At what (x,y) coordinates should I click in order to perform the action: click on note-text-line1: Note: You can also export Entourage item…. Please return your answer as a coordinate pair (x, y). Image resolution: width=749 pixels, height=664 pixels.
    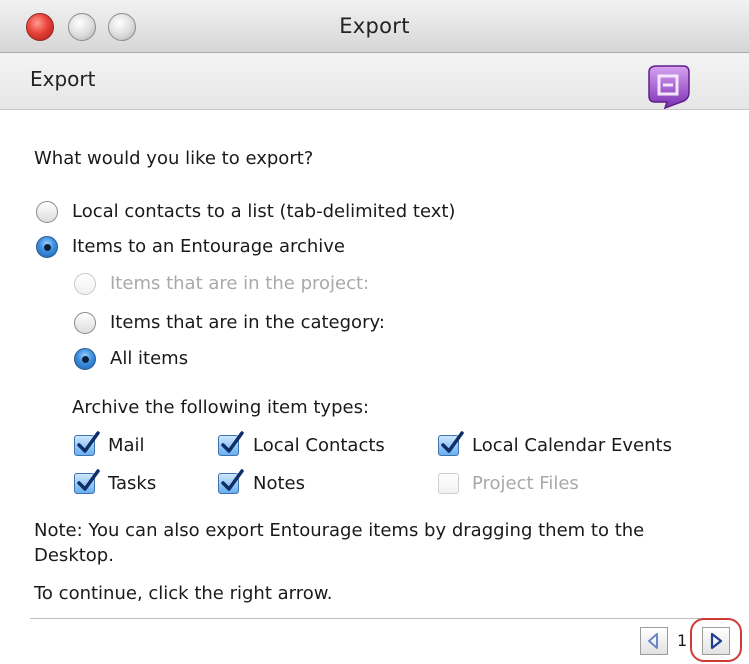
    Looking at the image, I should click on (339, 530).